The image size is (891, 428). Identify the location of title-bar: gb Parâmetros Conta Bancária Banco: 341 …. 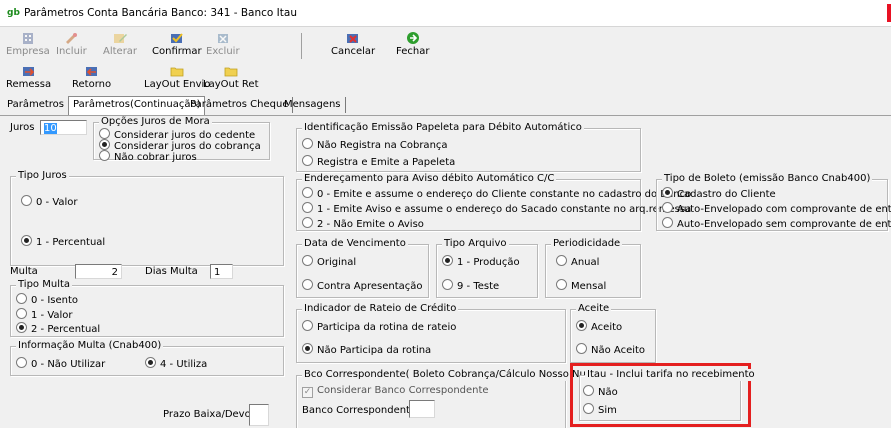
(445, 13).